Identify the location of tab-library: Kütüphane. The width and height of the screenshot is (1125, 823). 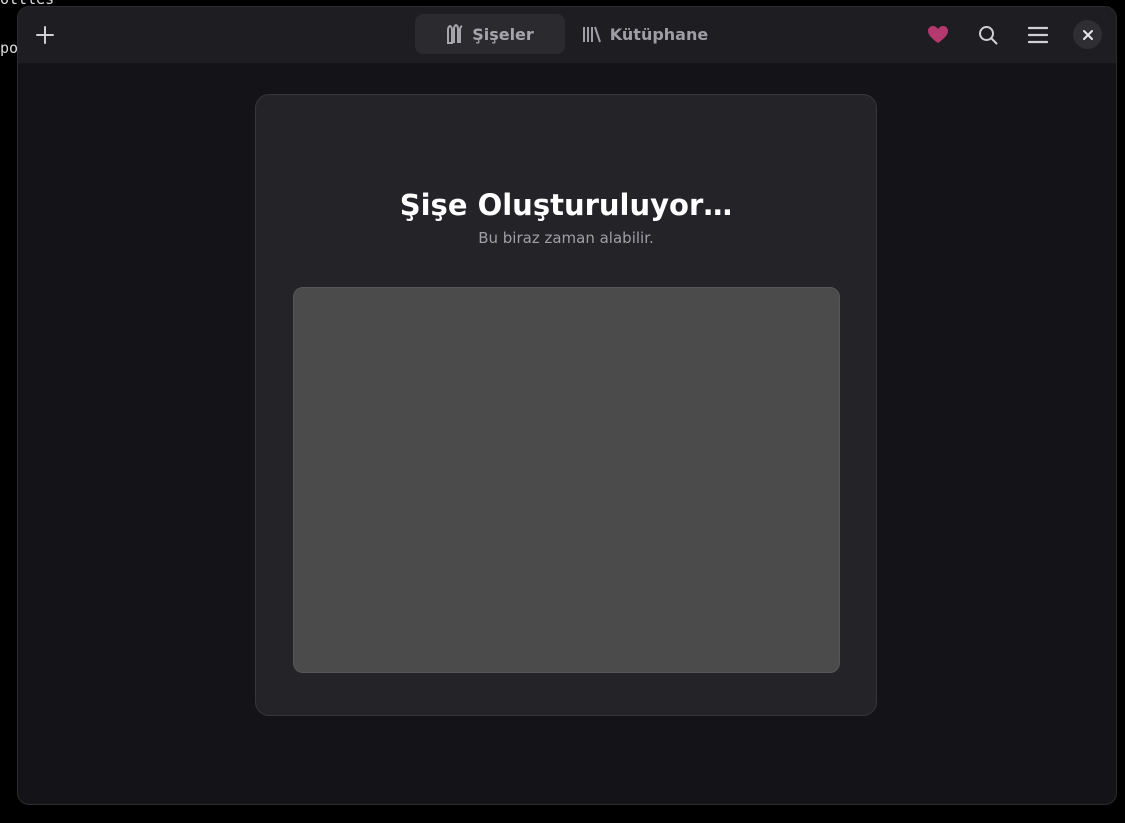
(645, 34).